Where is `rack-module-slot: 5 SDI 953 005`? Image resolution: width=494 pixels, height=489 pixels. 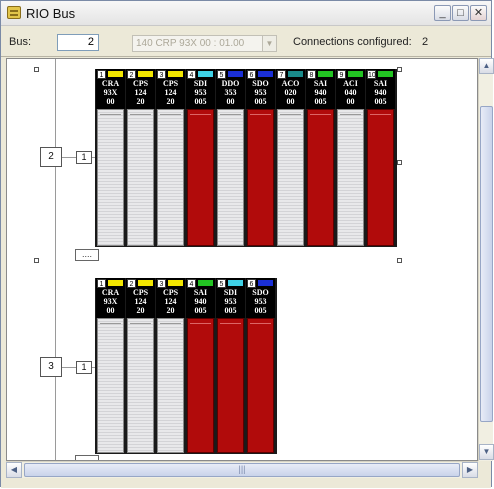
rack-module-slot: 5 SDI 953 005 is located at coordinates (230, 366).